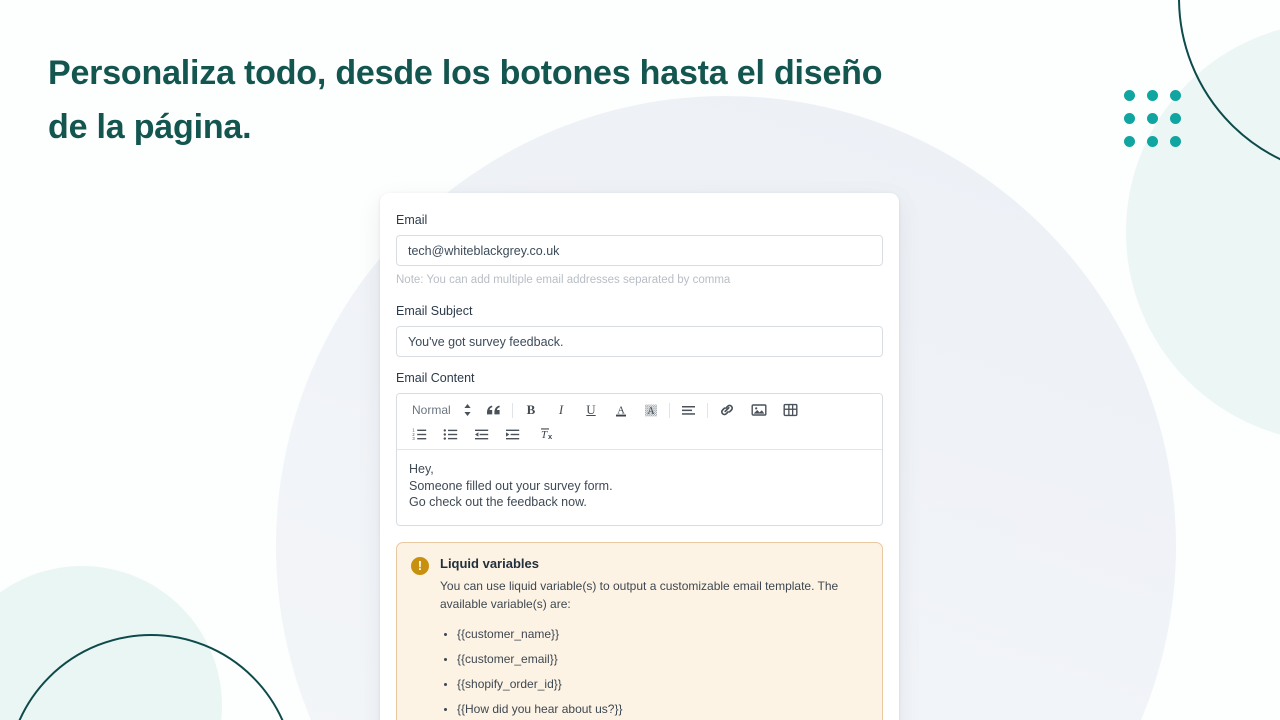  Describe the element at coordinates (421, 469) in the screenshot. I see `content-line: Hey,` at that location.